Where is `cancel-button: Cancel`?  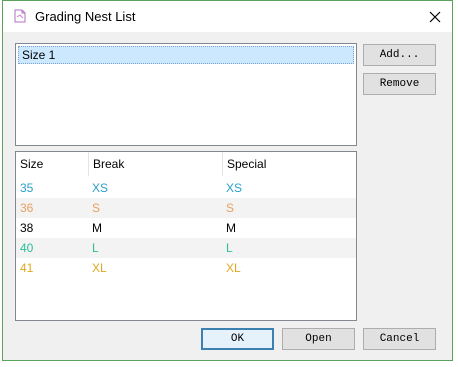
cancel-button: Cancel is located at coordinates (399, 339).